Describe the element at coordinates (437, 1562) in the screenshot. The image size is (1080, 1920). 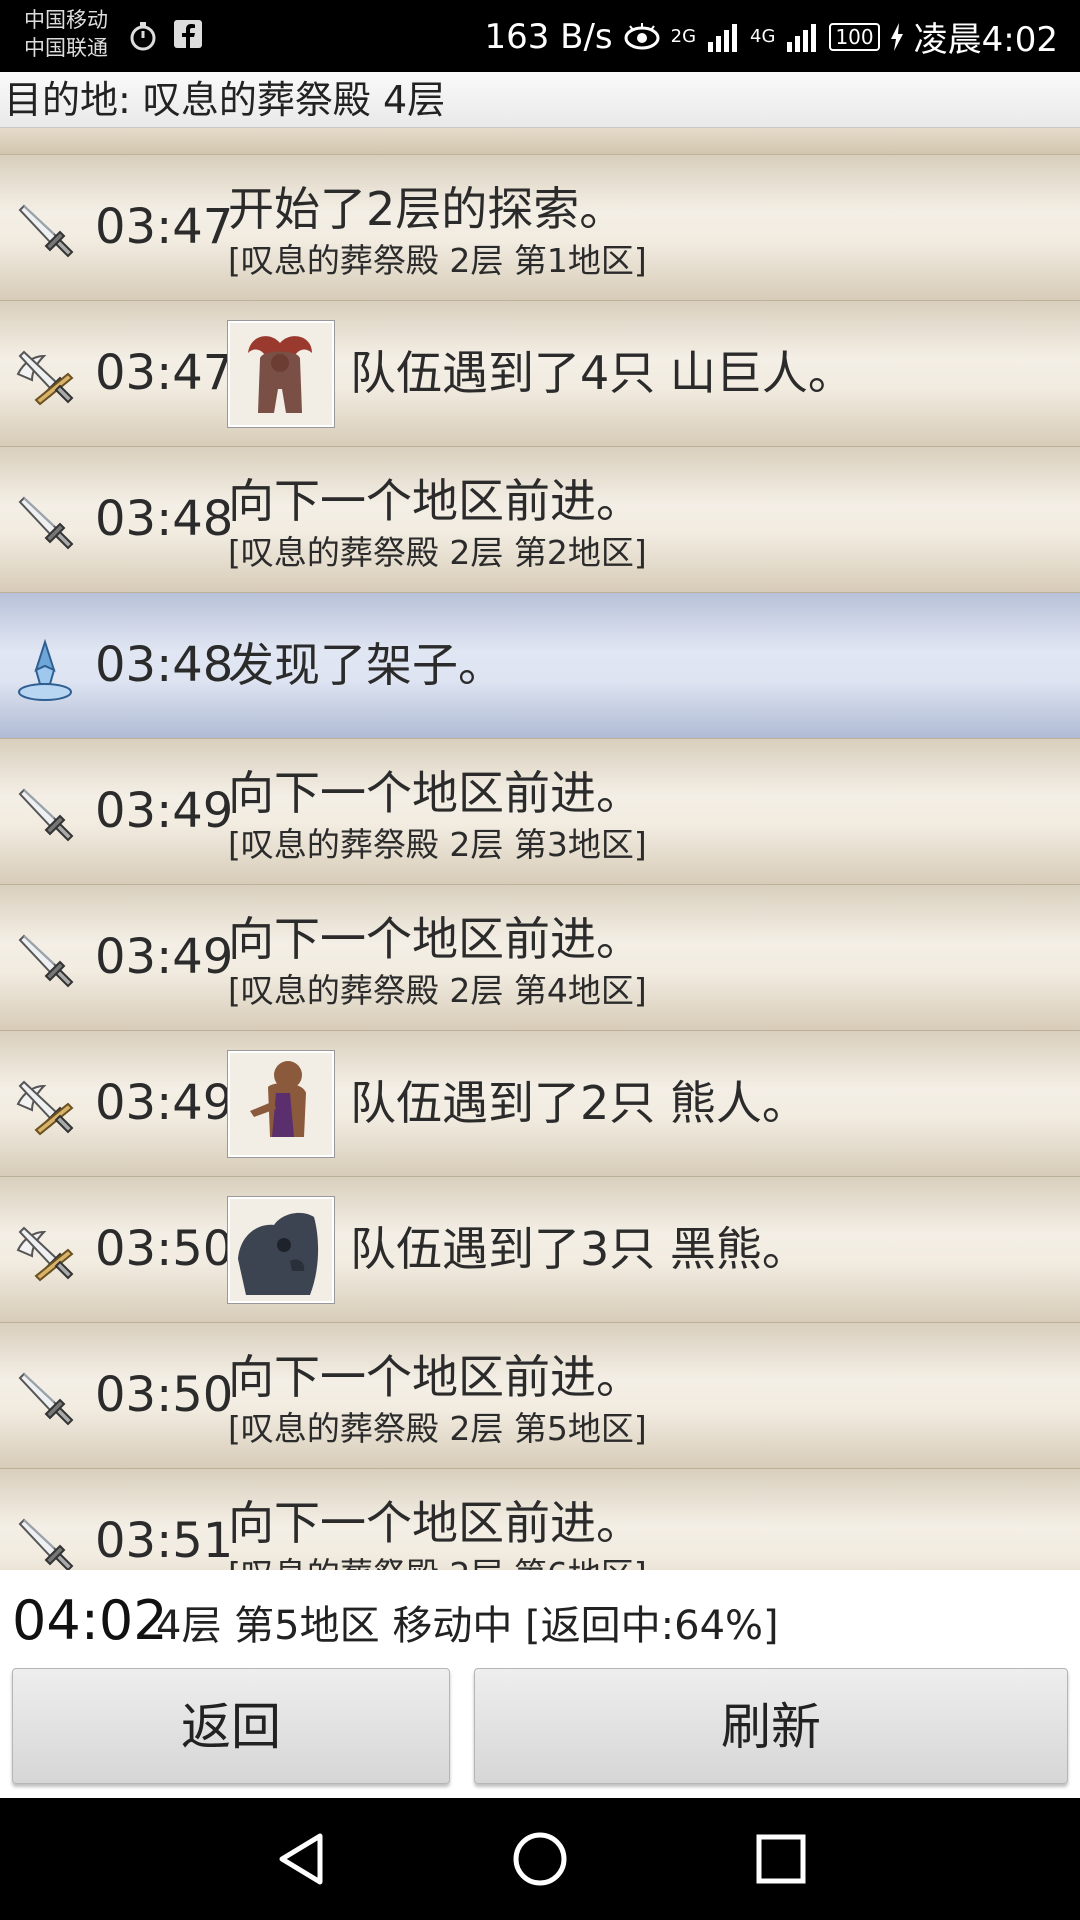
I see `log-location: [叹息的葬祭殿 2层 第6地区]` at that location.